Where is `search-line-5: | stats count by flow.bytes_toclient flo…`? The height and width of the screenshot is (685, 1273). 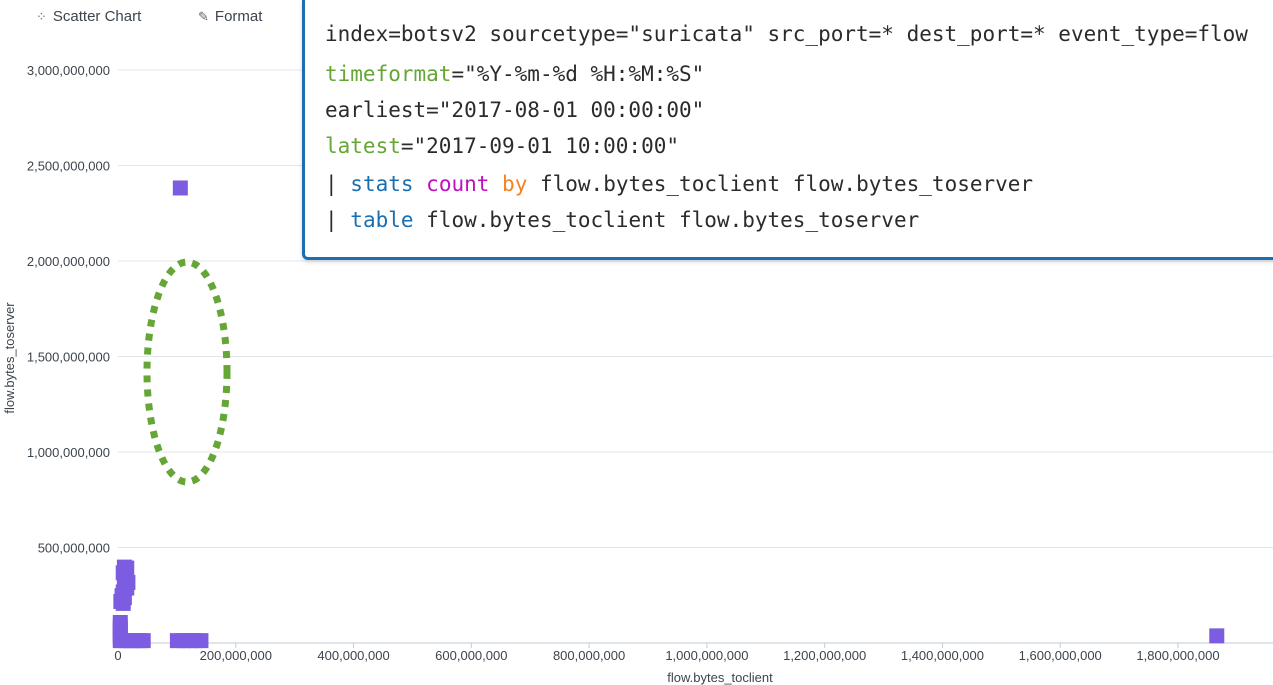 search-line-5: | stats count by flow.bytes_toclient flo… is located at coordinates (679, 184).